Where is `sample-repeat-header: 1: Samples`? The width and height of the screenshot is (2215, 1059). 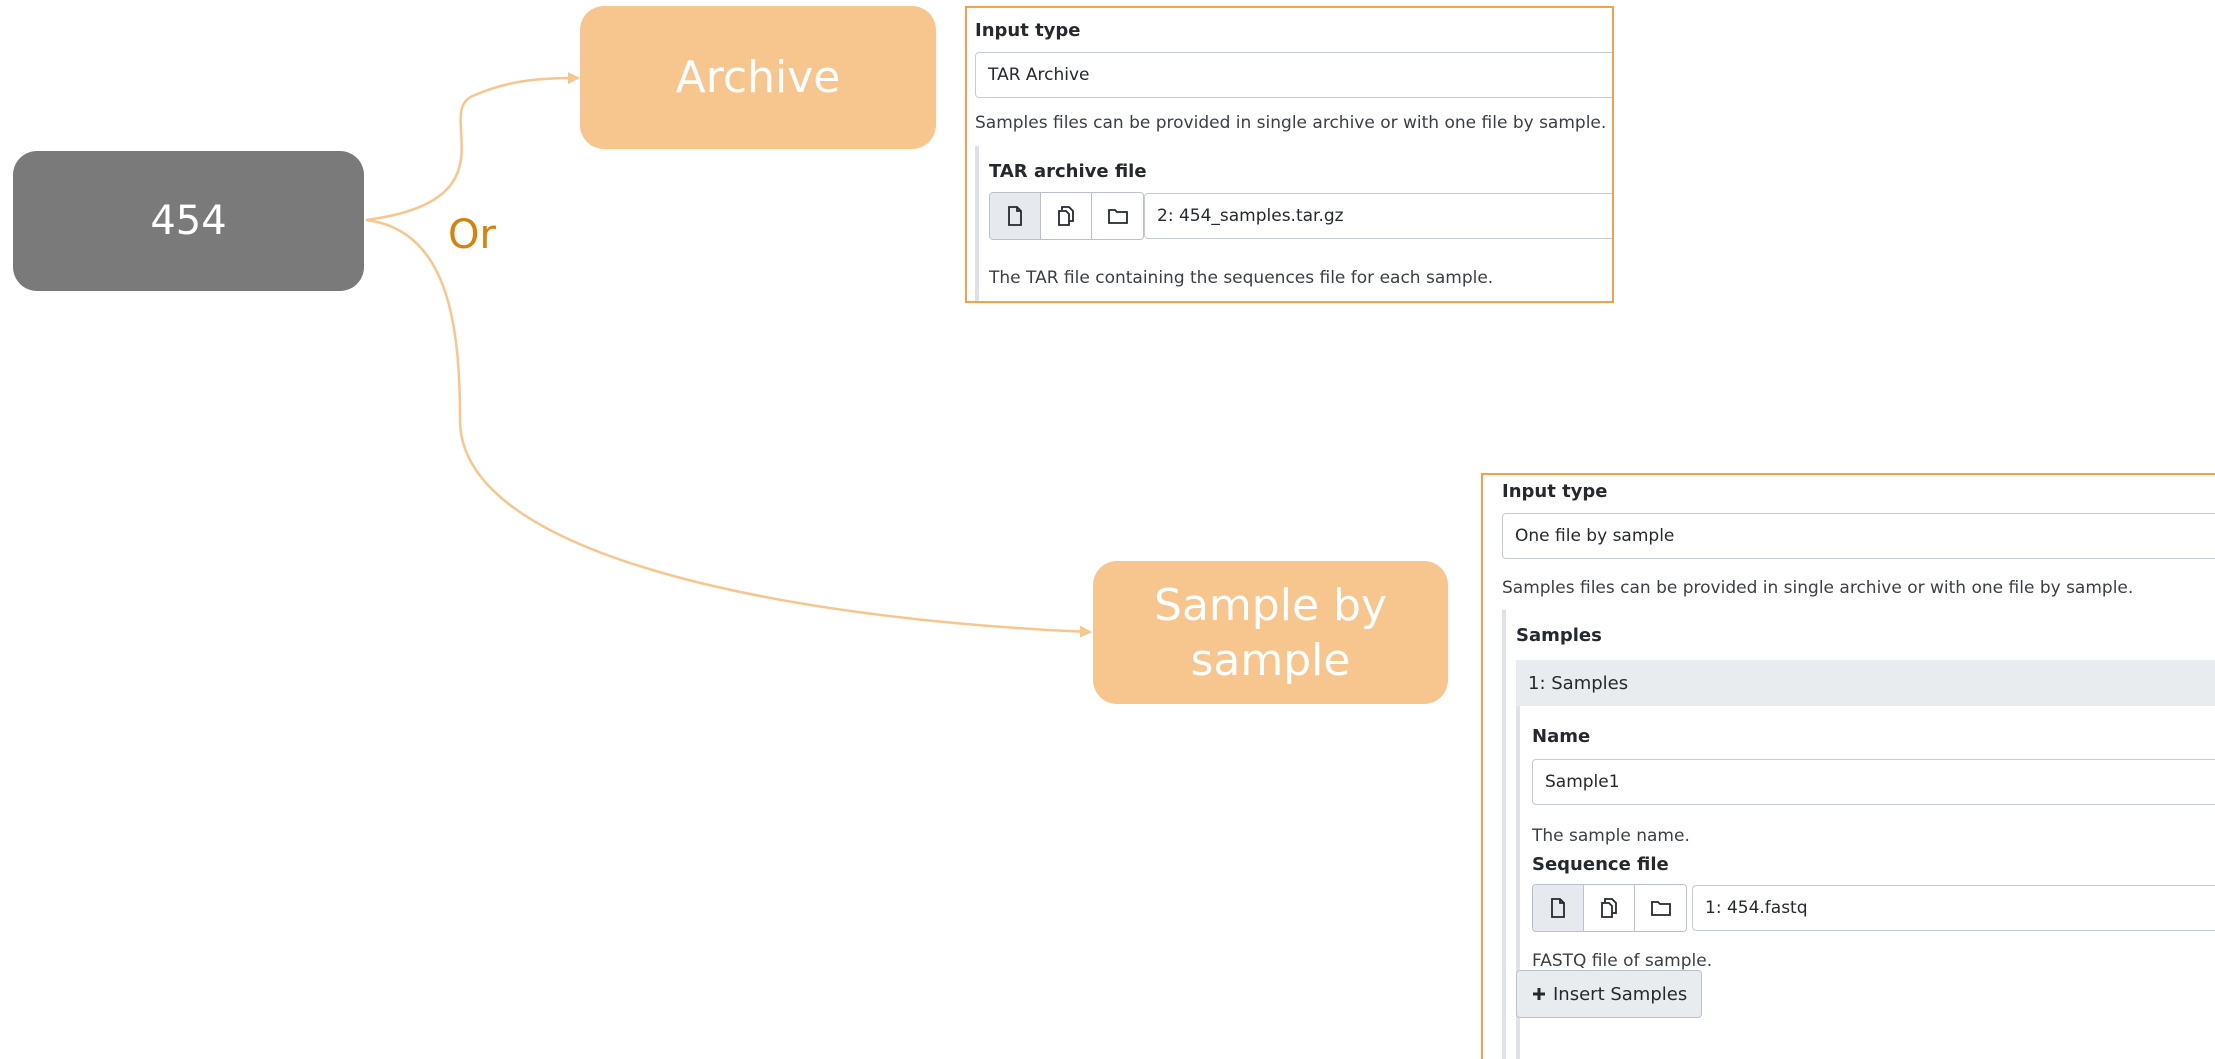
sample-repeat-header: 1: Samples is located at coordinates (1865, 683).